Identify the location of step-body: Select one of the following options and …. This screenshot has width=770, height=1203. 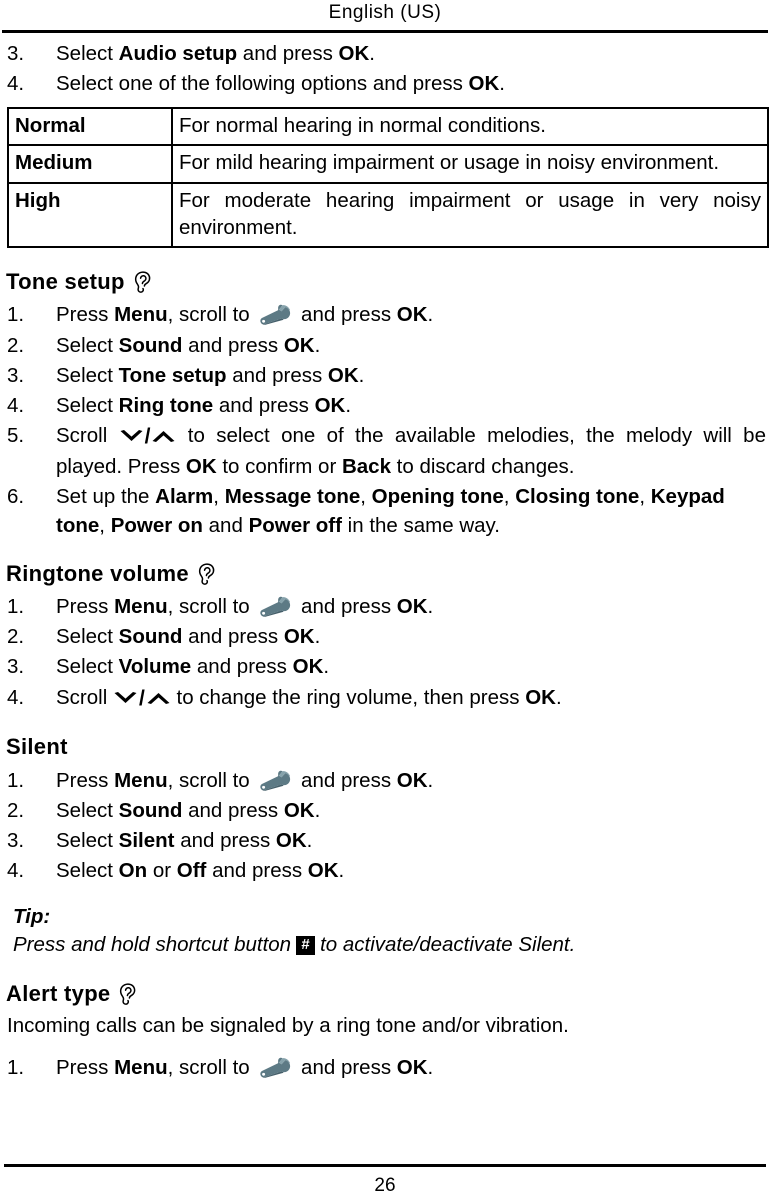
(411, 83).